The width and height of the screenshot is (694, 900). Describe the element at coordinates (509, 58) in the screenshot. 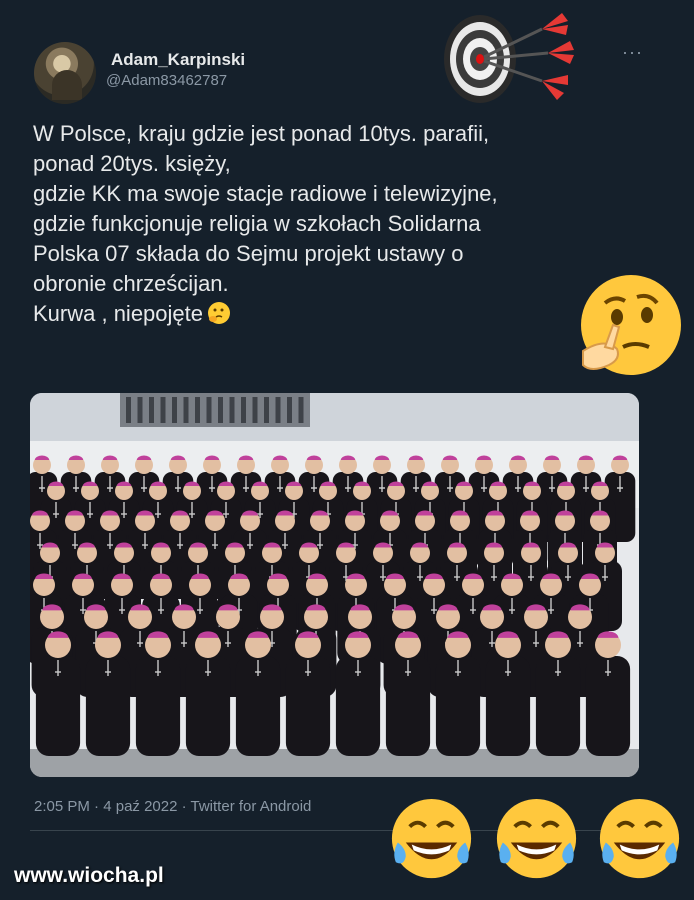

I see `dartboard-icon` at that location.